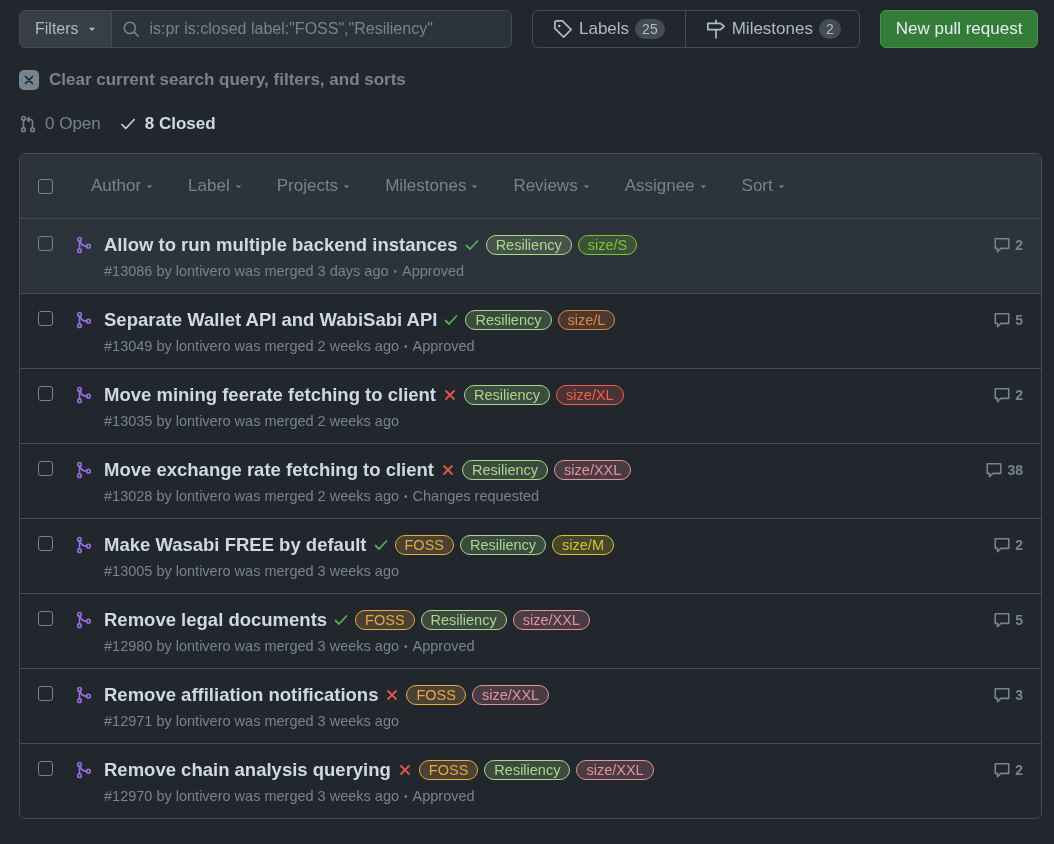  I want to click on filter-dropdown: Projects, so click(314, 186).